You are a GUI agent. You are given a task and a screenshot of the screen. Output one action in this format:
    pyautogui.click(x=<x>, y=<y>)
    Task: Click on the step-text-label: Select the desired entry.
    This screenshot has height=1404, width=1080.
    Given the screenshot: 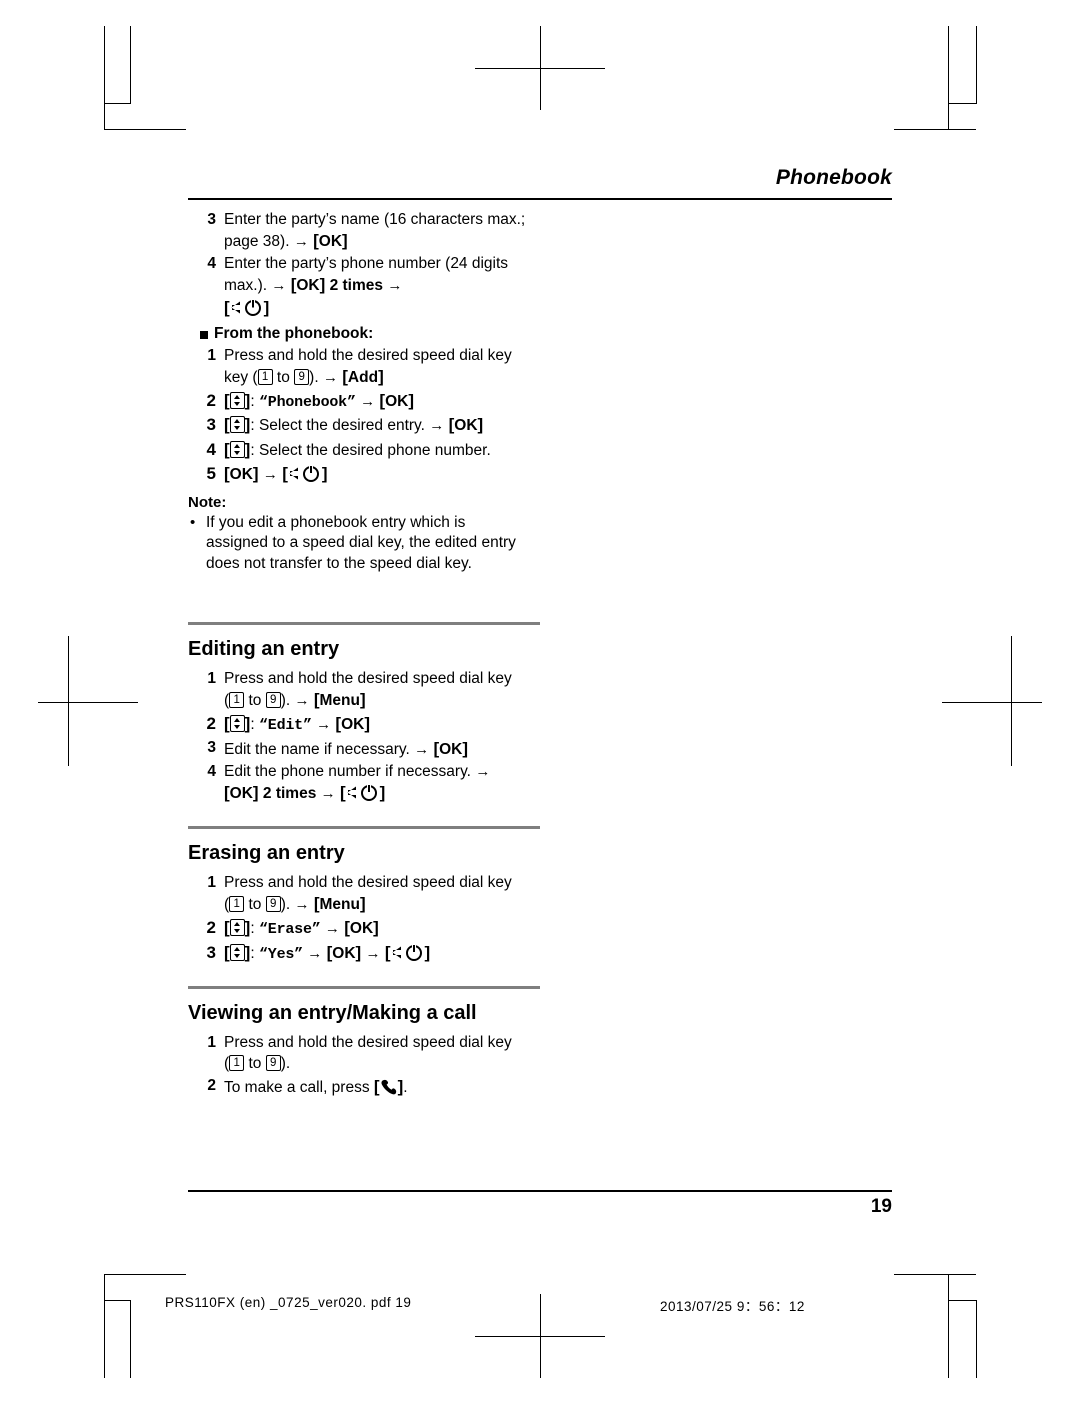 What is the action you would take?
    pyautogui.click(x=341, y=426)
    